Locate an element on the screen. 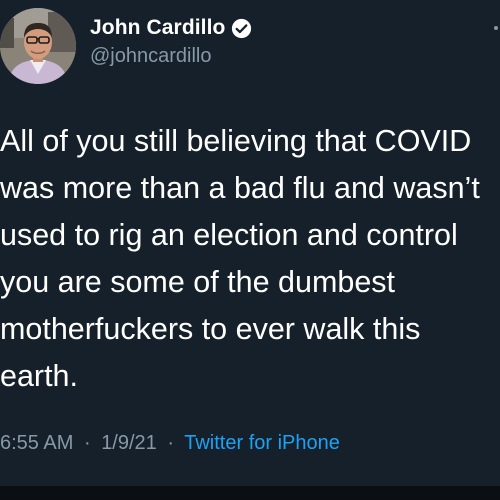 This screenshot has height=500, width=500. name-row: John Cardillo is located at coordinates (171, 28).